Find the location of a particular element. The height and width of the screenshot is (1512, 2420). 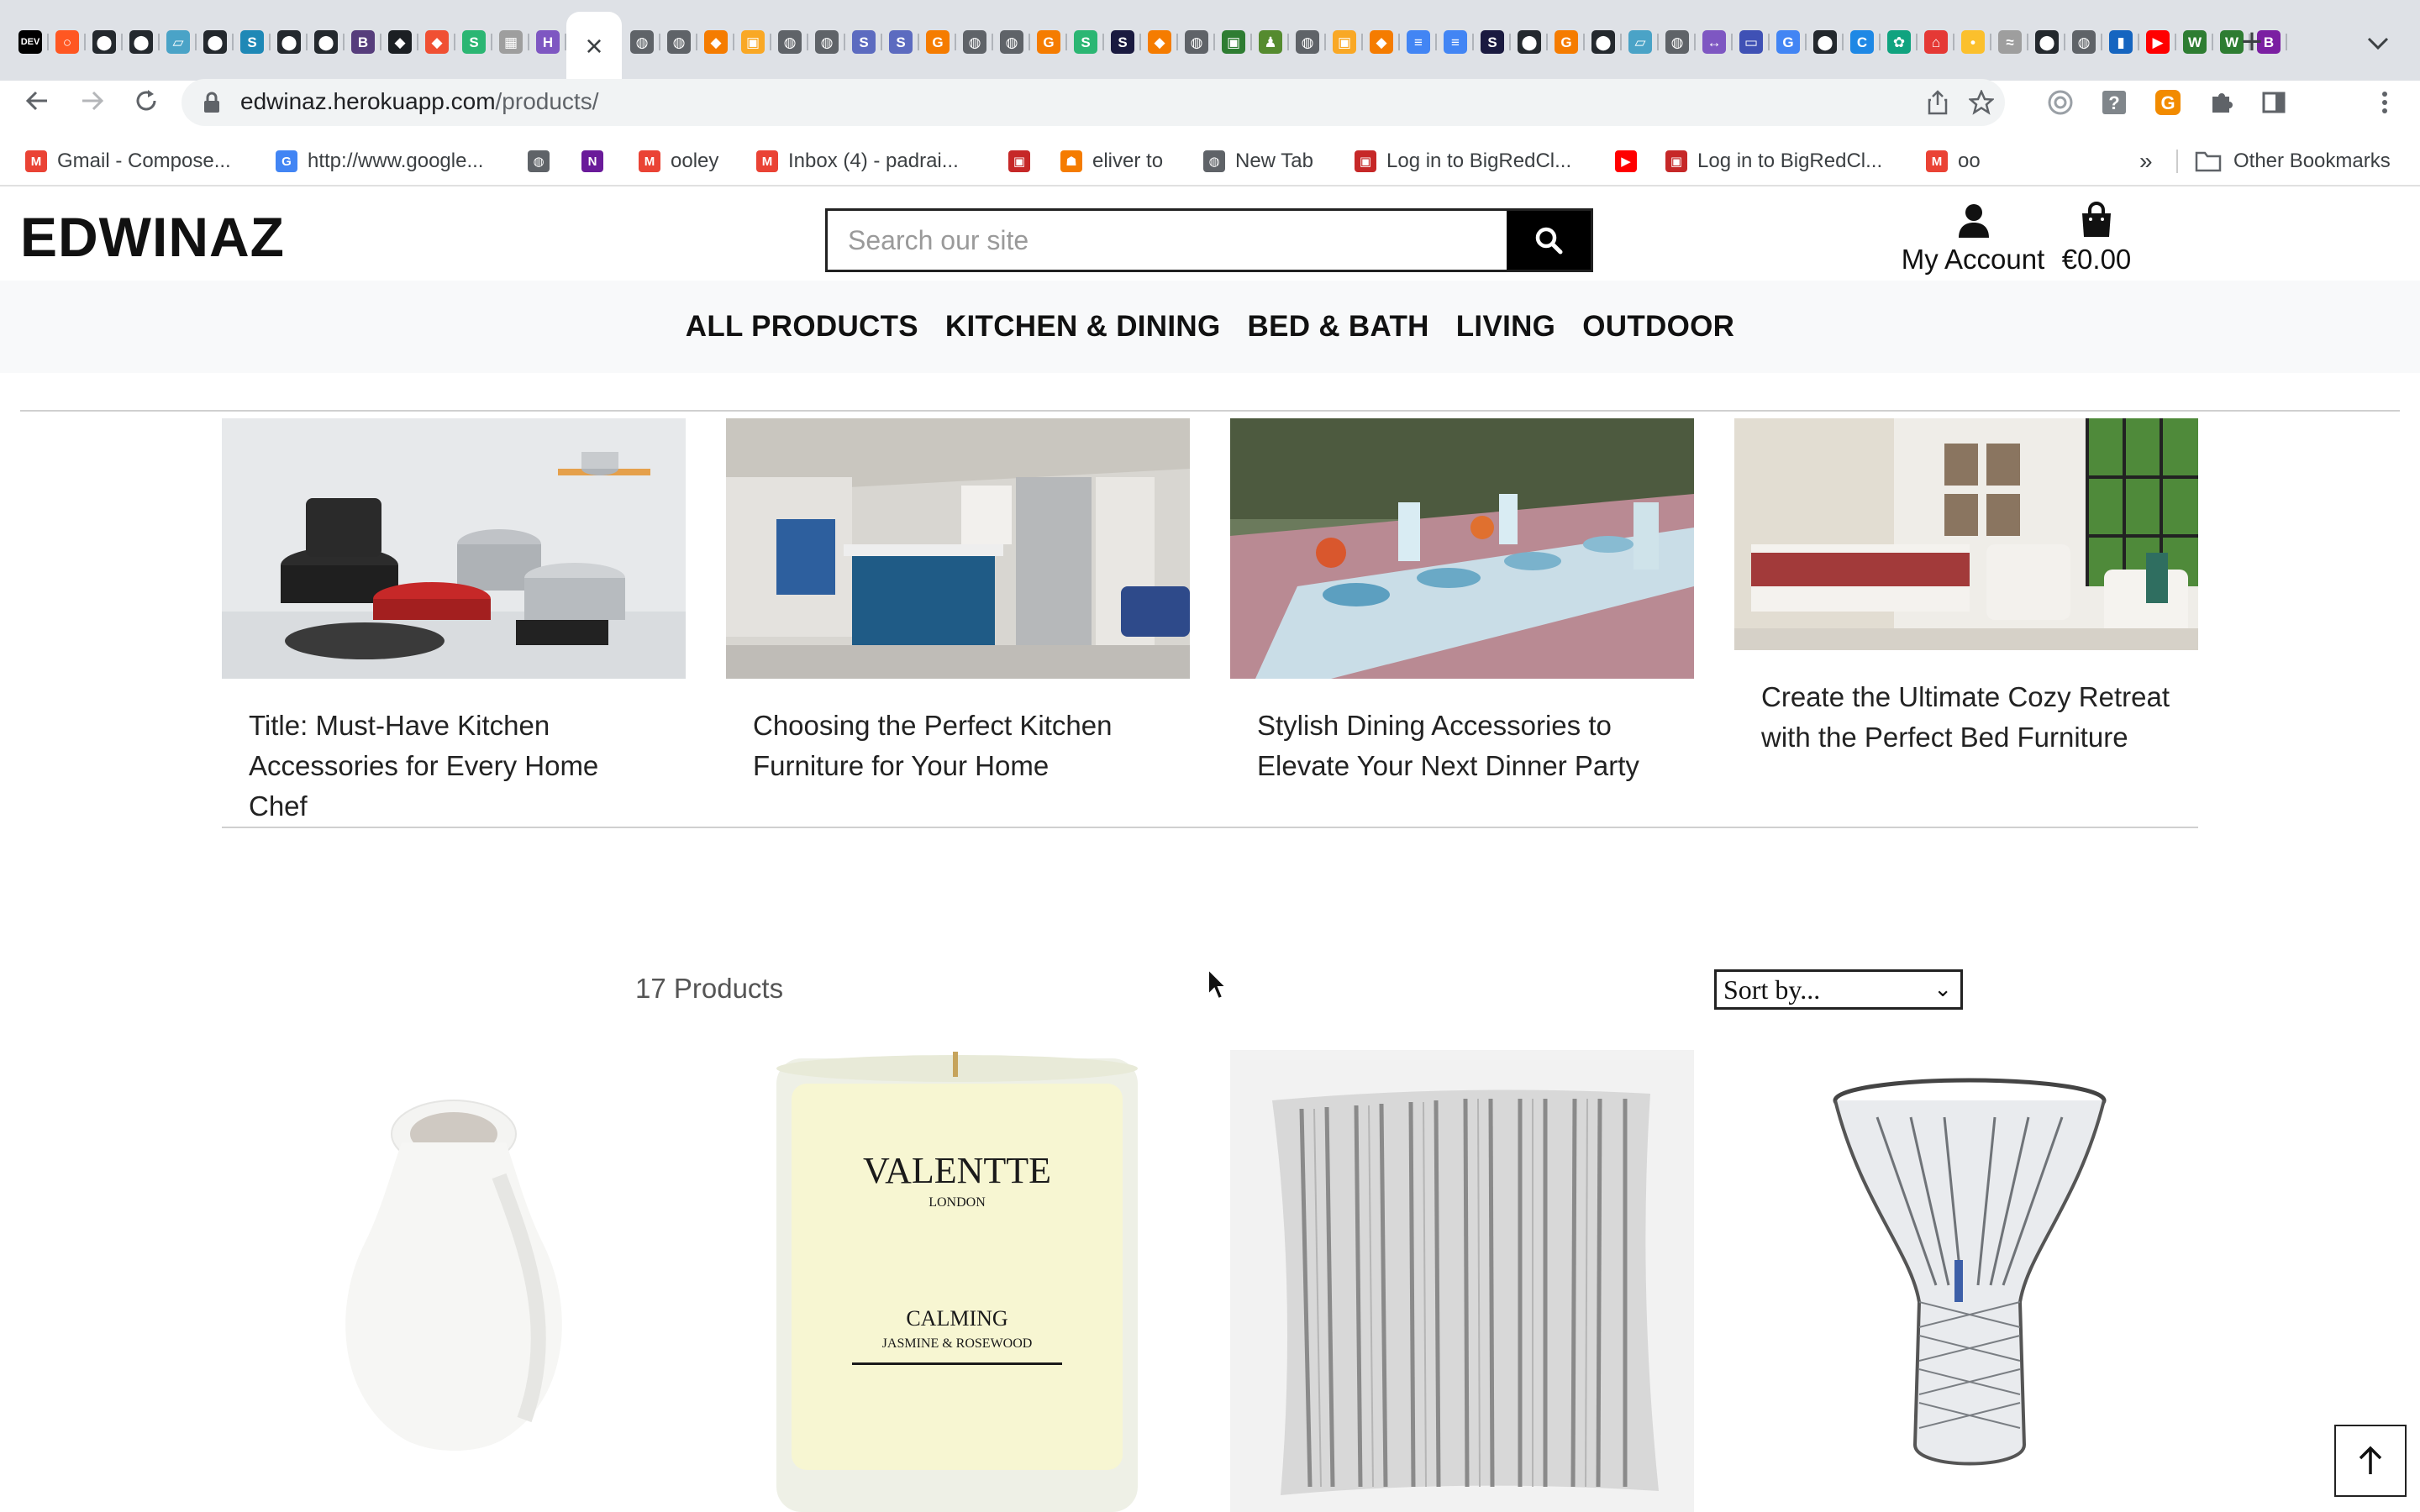

browser-tab: ♟ is located at coordinates (1270, 42).